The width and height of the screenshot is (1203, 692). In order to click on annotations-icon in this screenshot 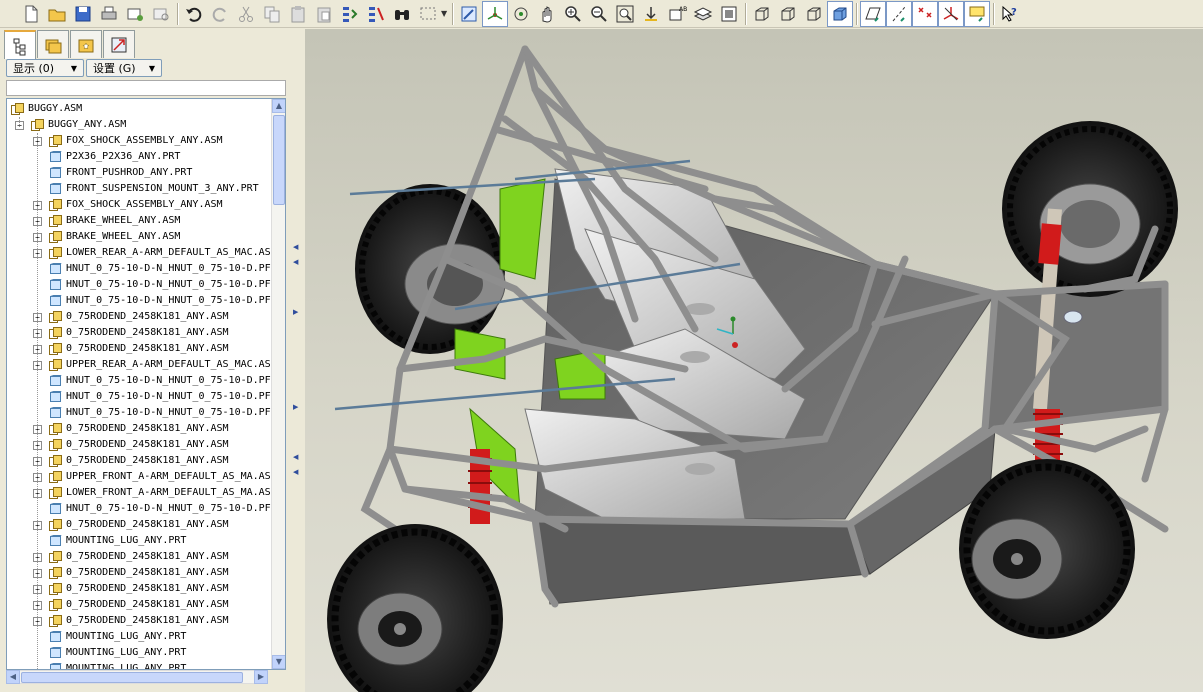, I will do `click(977, 13)`.